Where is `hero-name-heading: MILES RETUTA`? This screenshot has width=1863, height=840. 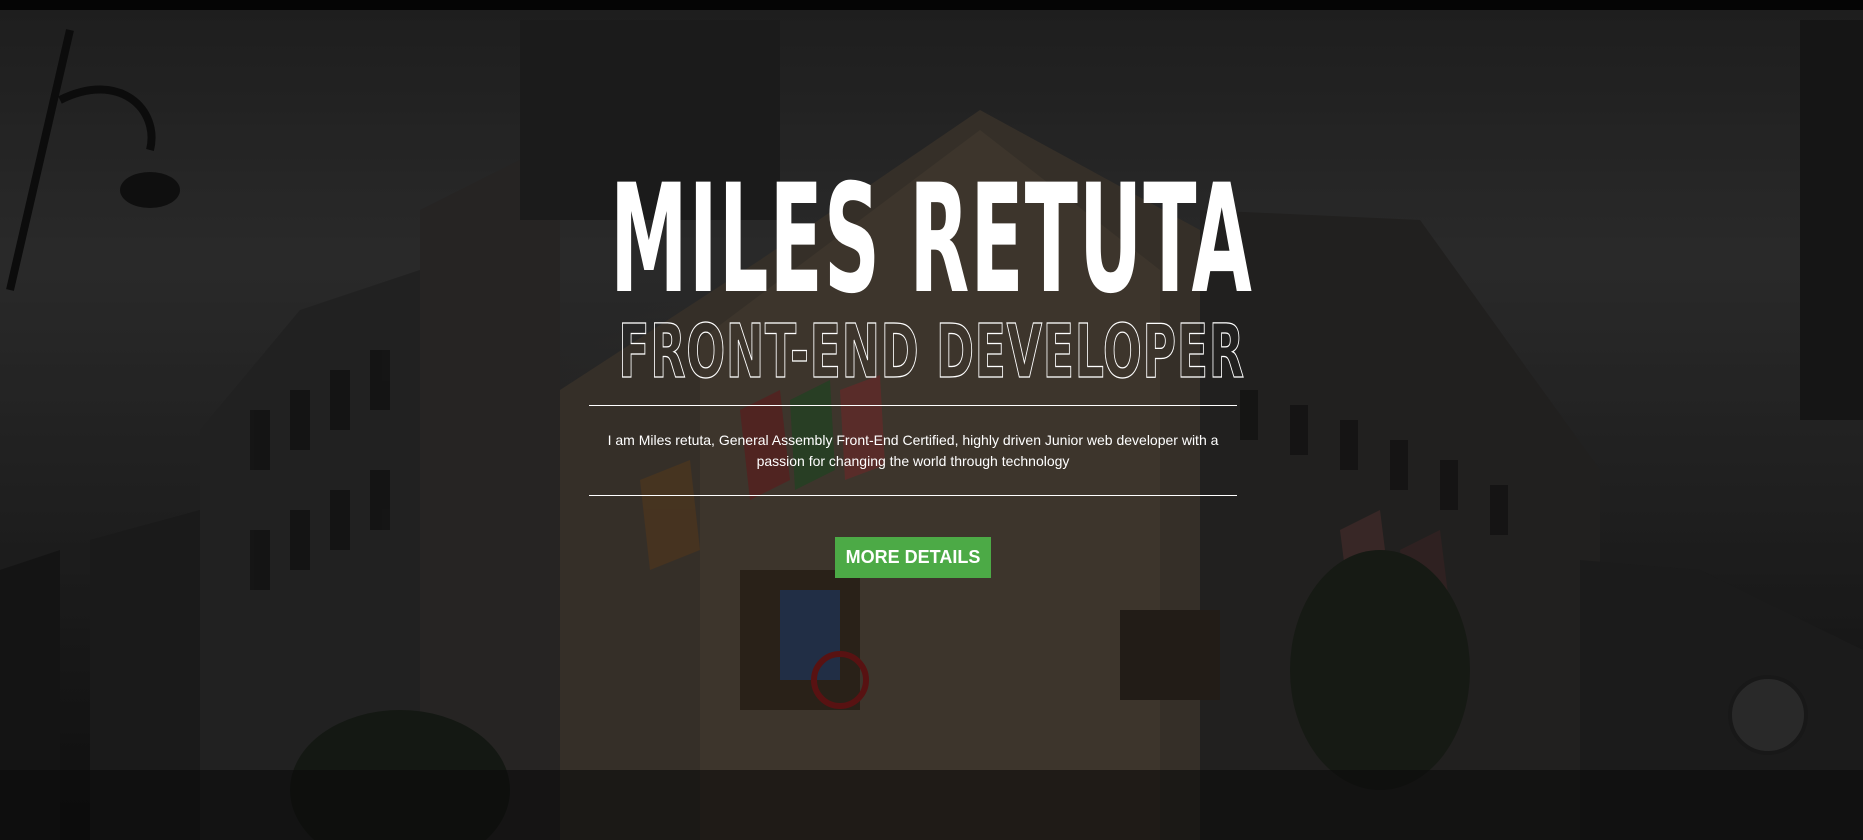
hero-name-heading: MILES RETUTA is located at coordinates (931, 240).